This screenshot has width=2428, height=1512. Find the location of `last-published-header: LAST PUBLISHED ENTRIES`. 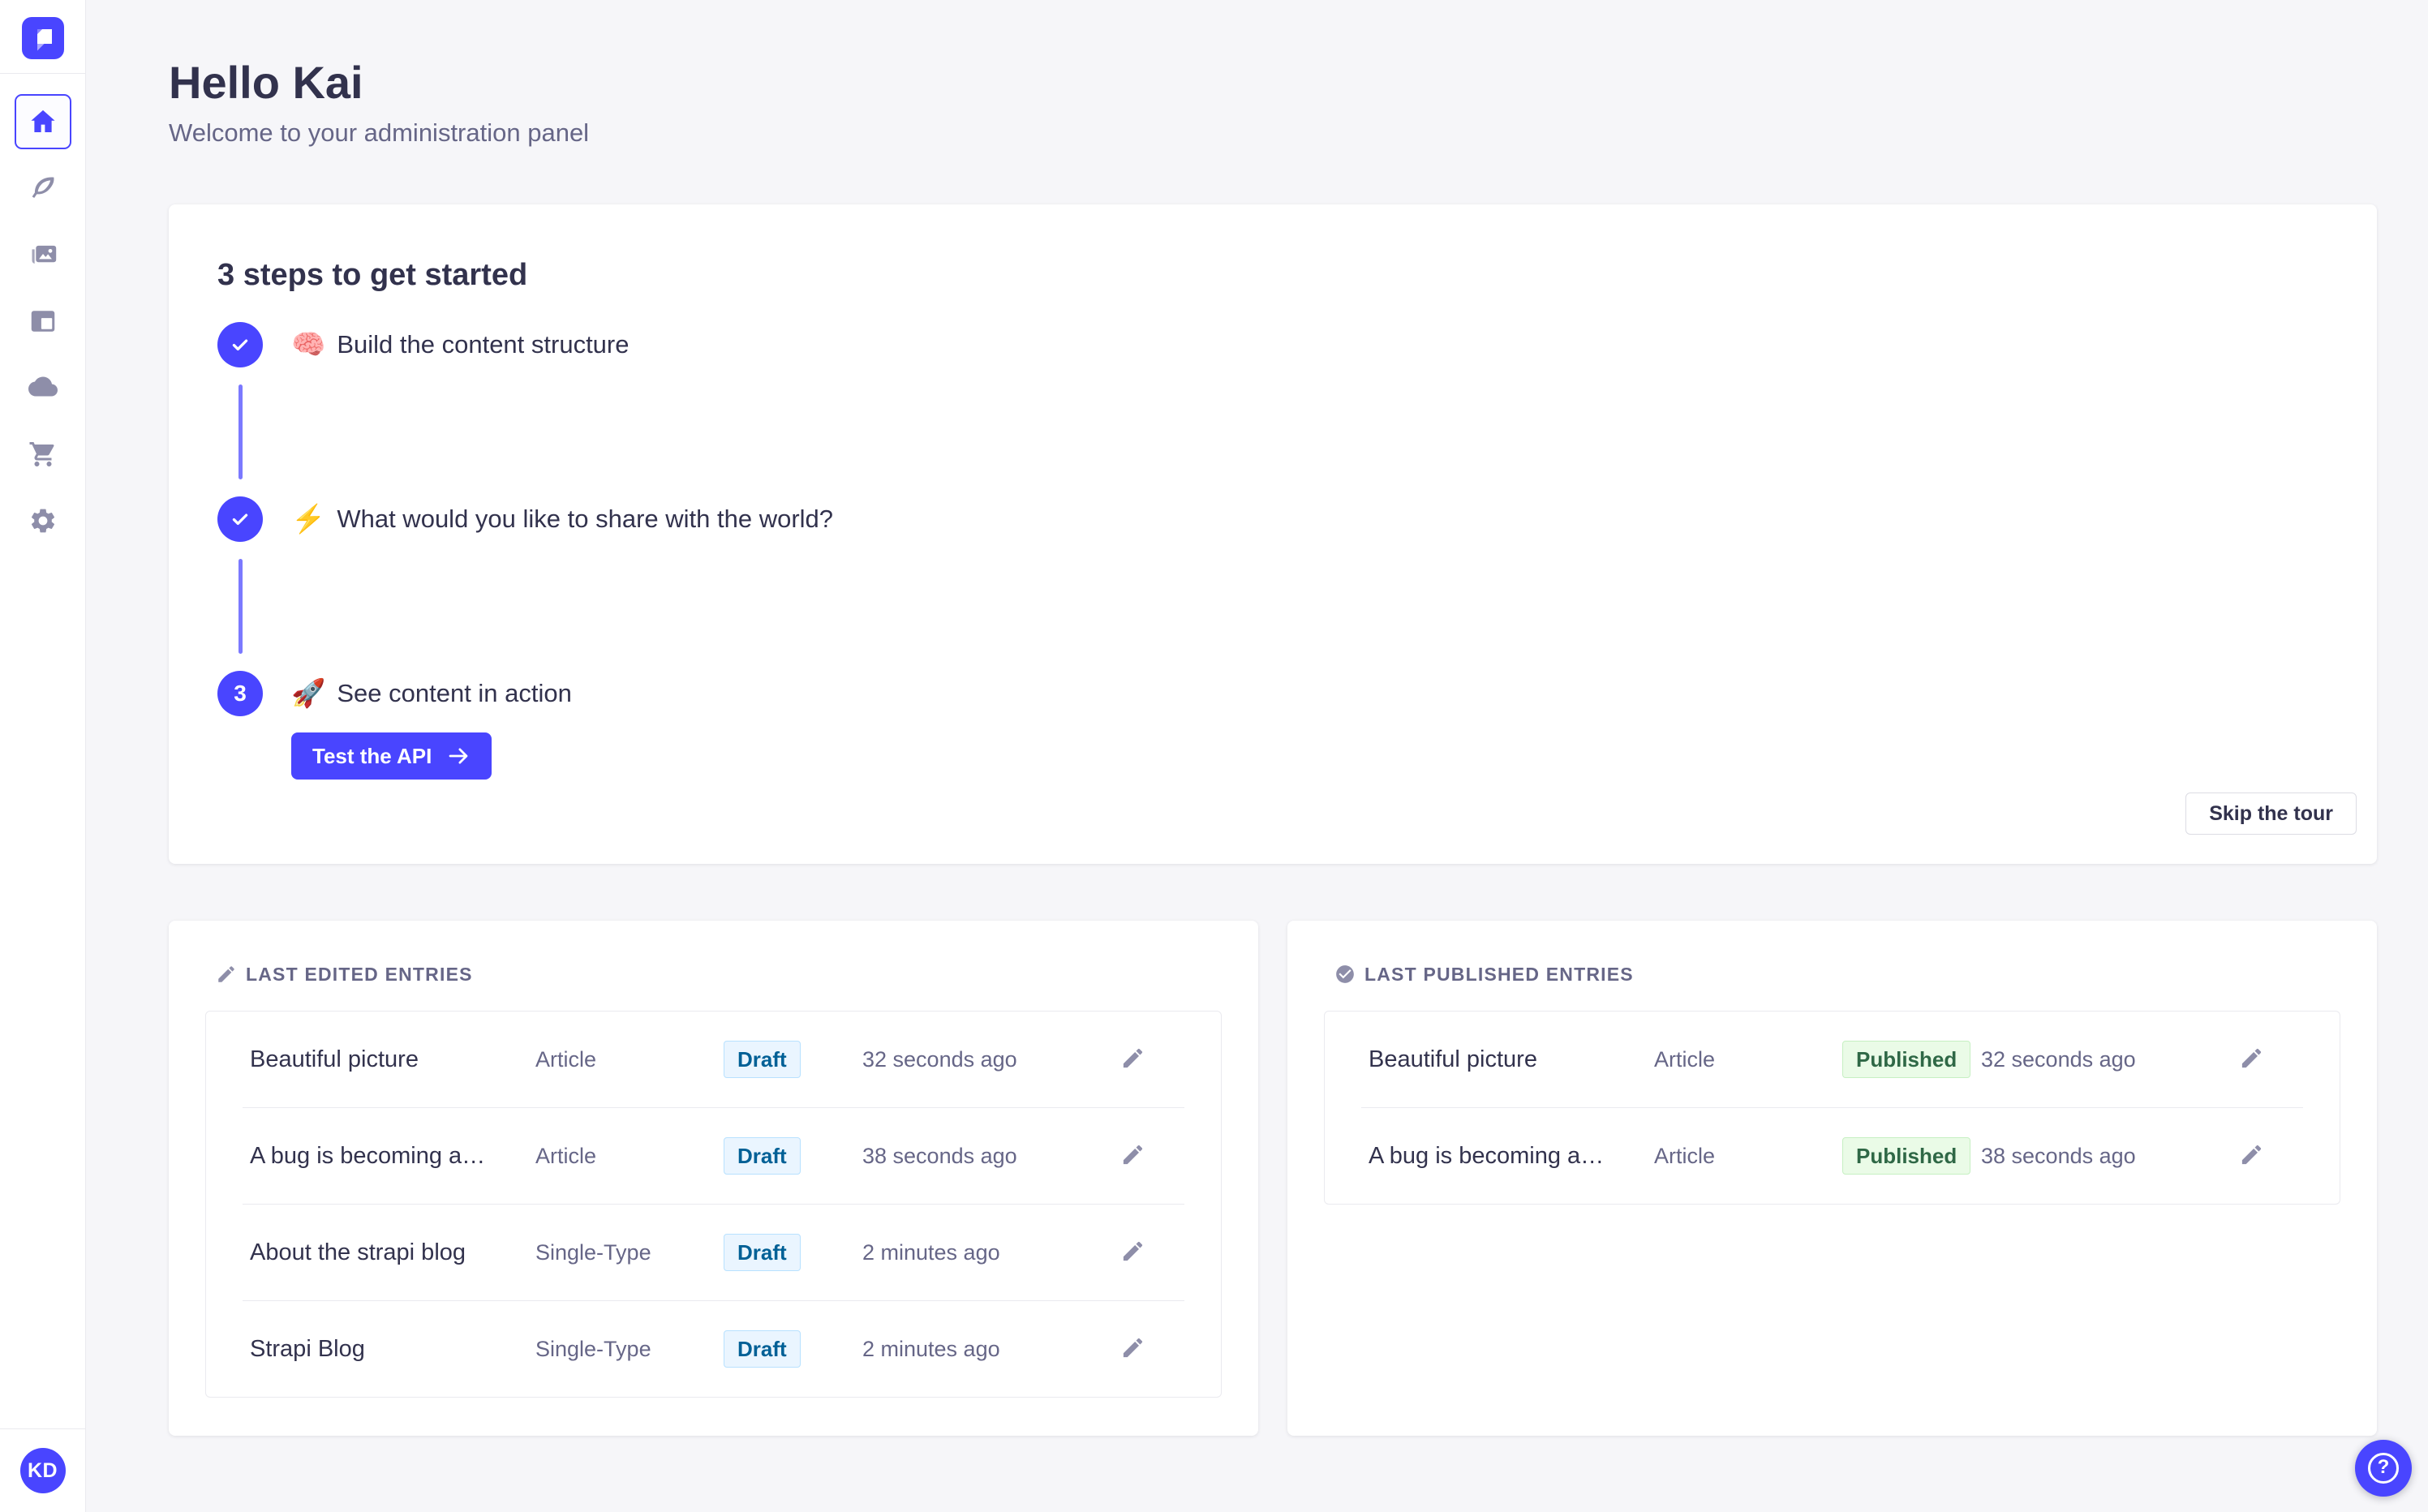

last-published-header: LAST PUBLISHED ENTRIES is located at coordinates (1837, 974).